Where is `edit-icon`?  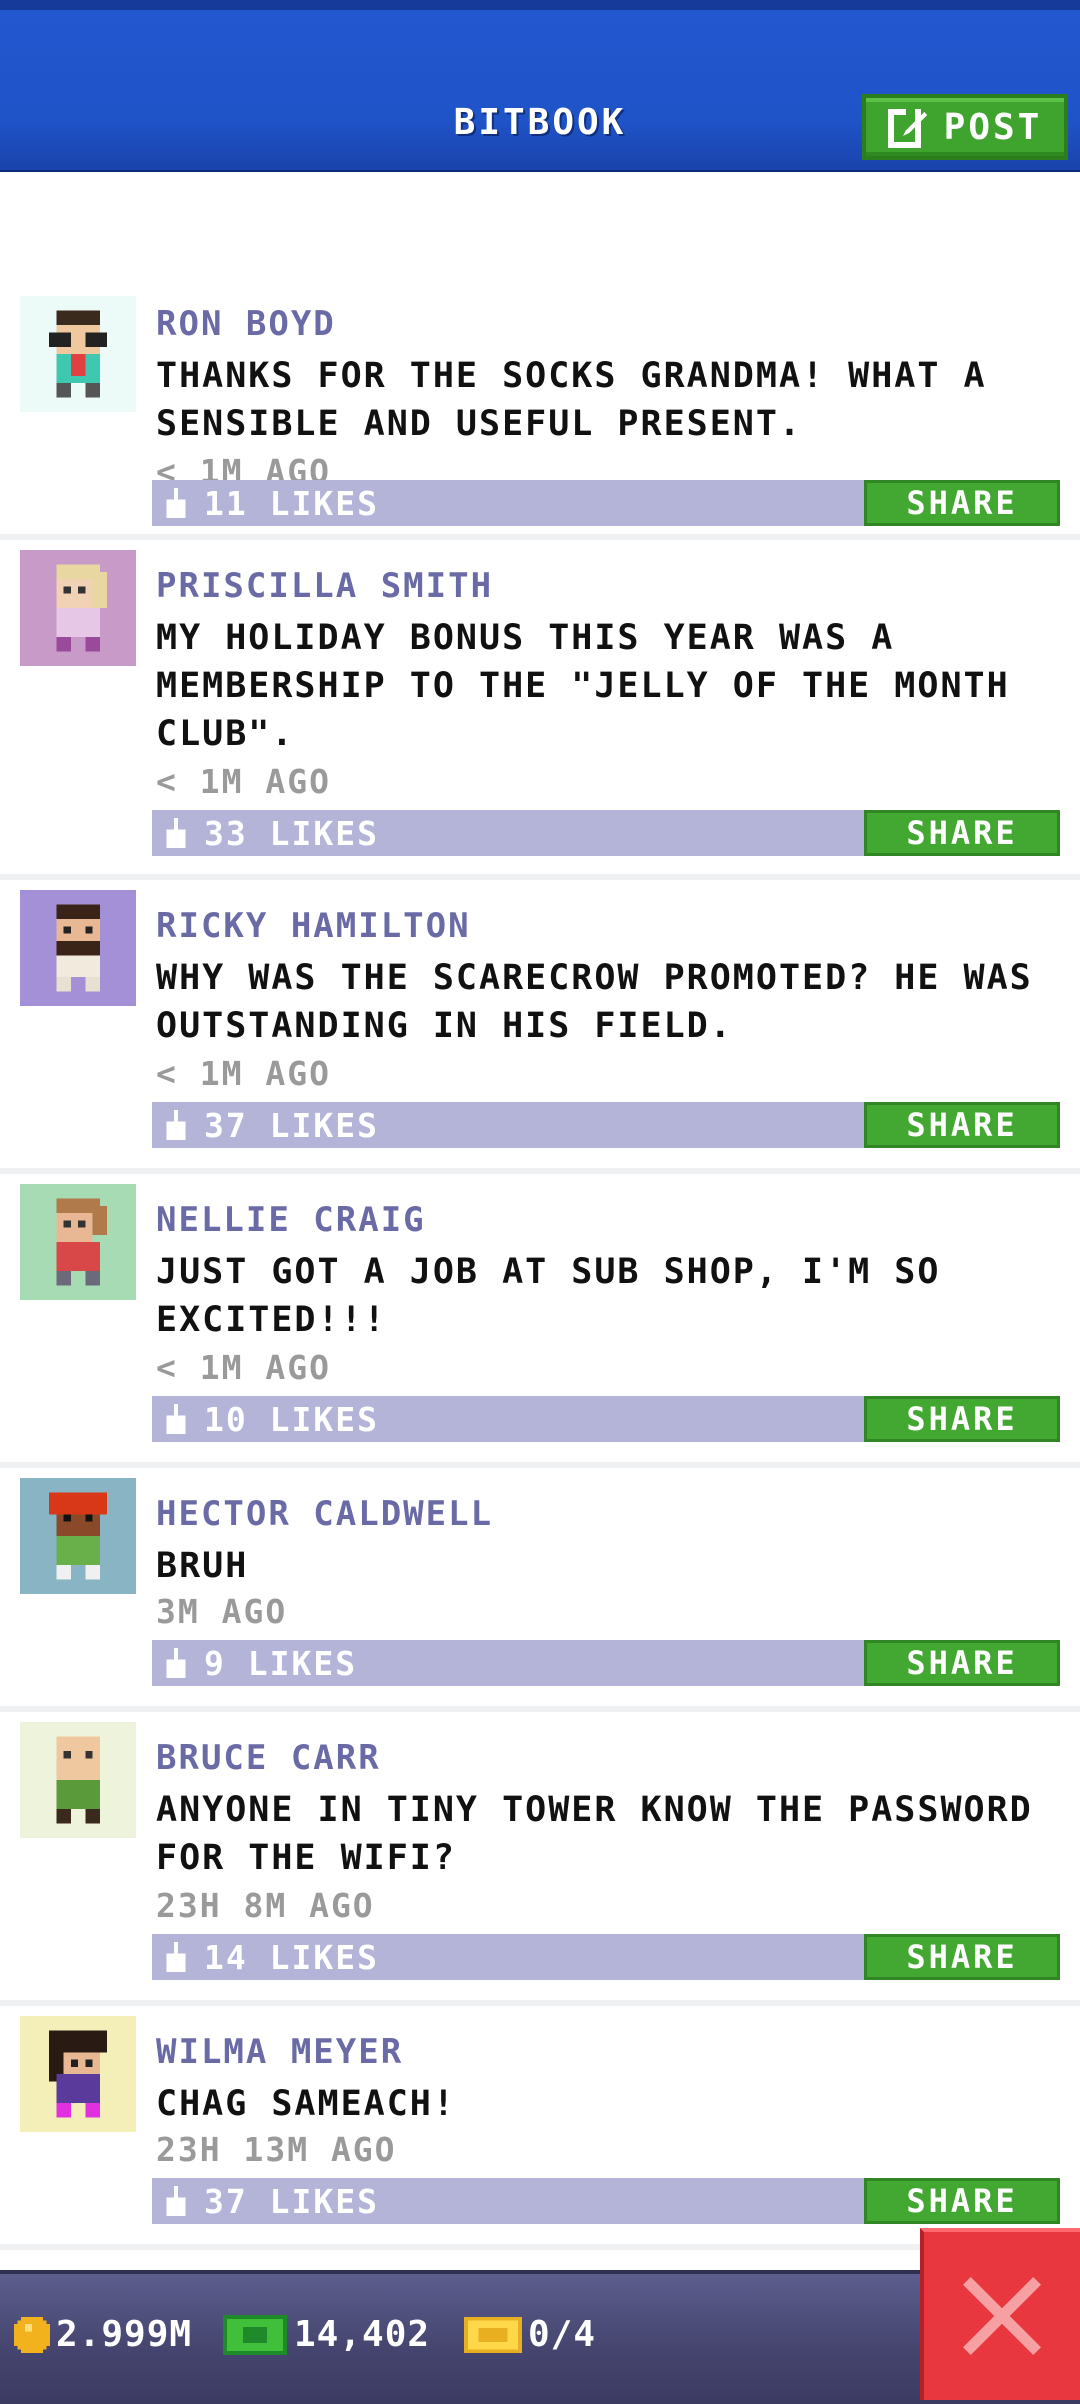
edit-icon is located at coordinates (907, 128).